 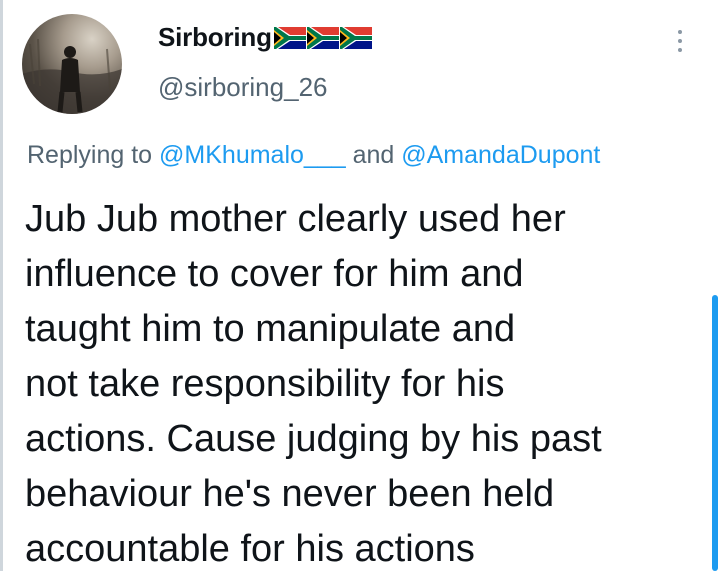 What do you see at coordinates (500, 155) in the screenshot?
I see `mention-link-2: @AmandaDupont` at bounding box center [500, 155].